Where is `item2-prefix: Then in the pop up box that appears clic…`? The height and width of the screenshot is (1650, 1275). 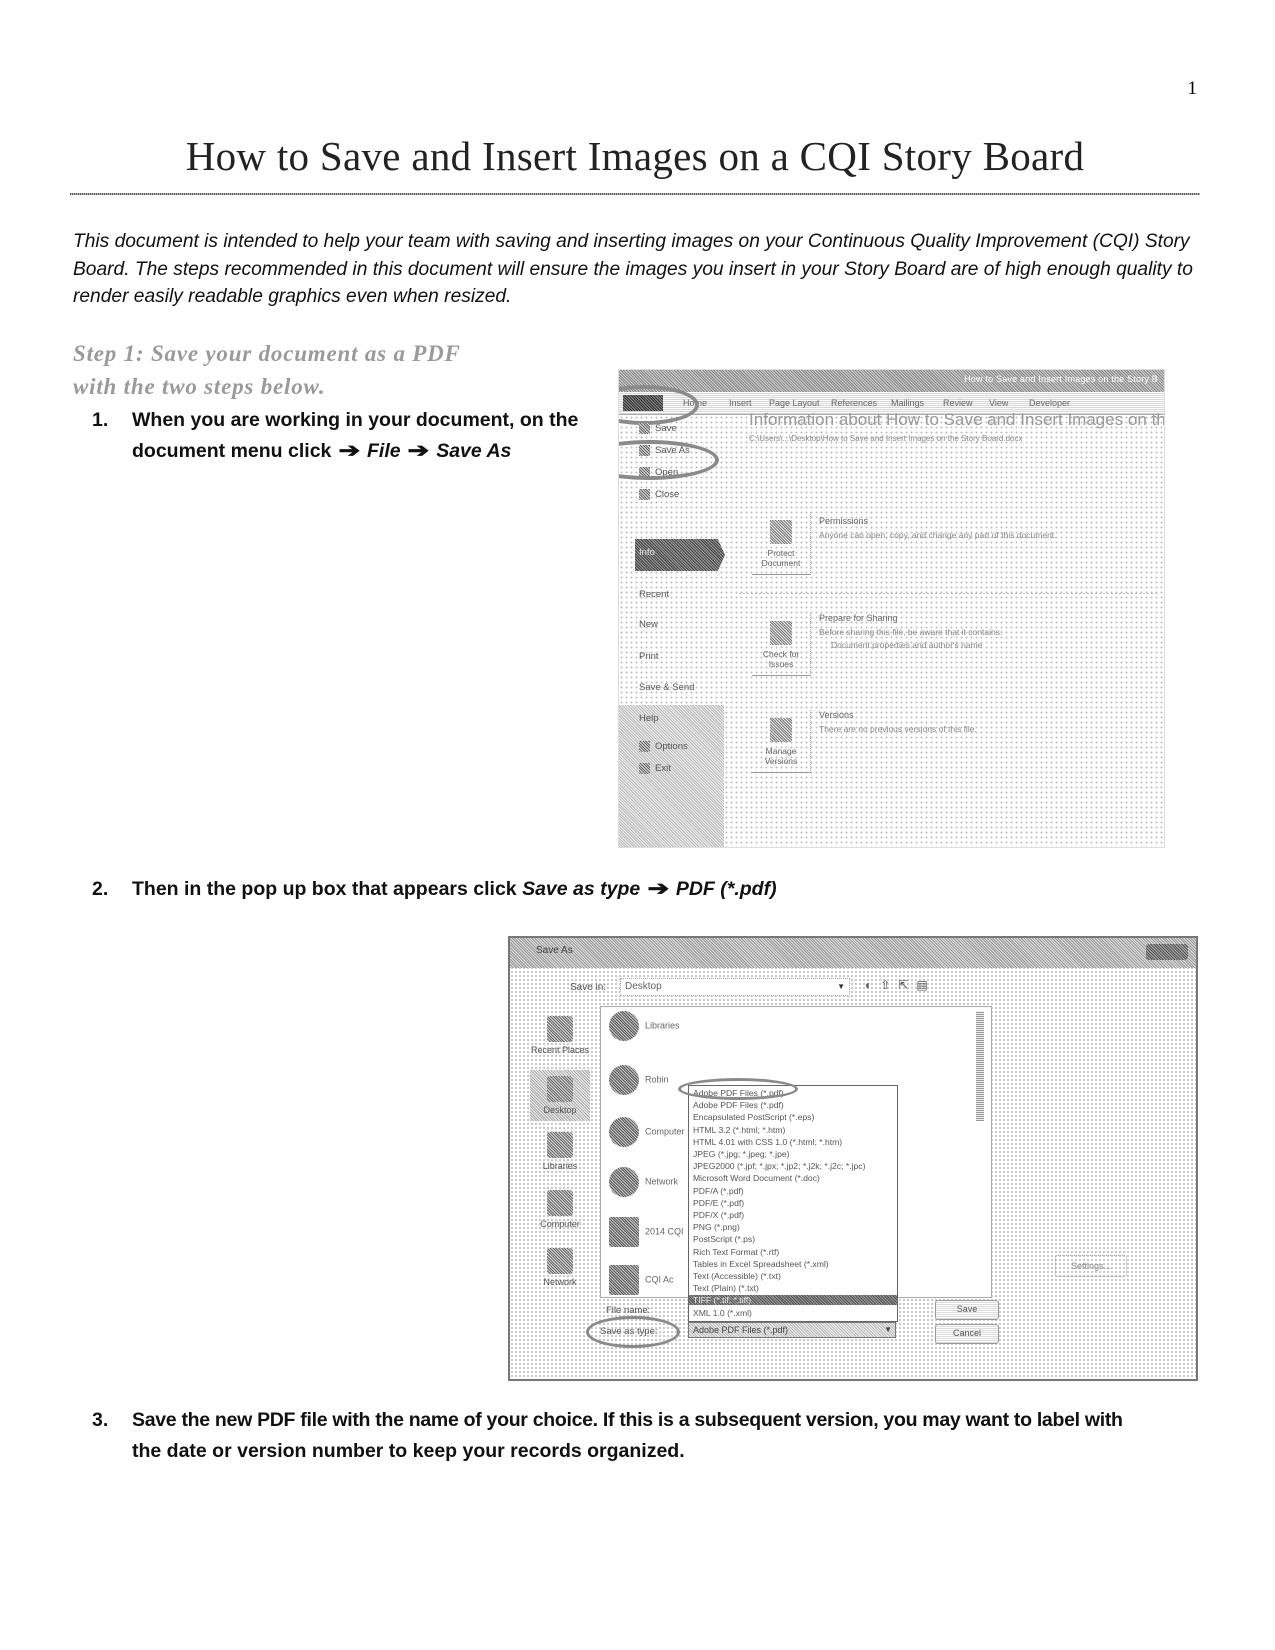
item2-prefix: Then in the pop up box that appears clic… is located at coordinates (324, 889).